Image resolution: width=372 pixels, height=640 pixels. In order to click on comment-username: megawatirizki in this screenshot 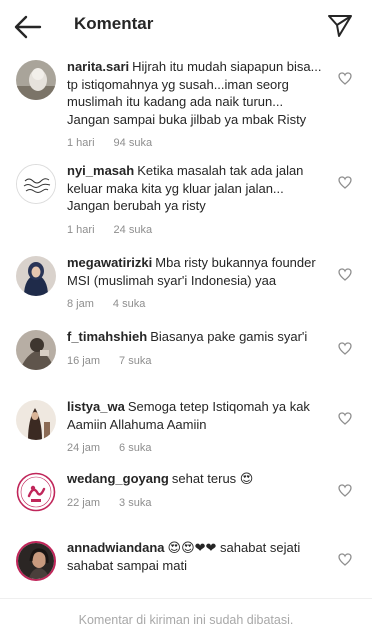, I will do `click(109, 262)`.